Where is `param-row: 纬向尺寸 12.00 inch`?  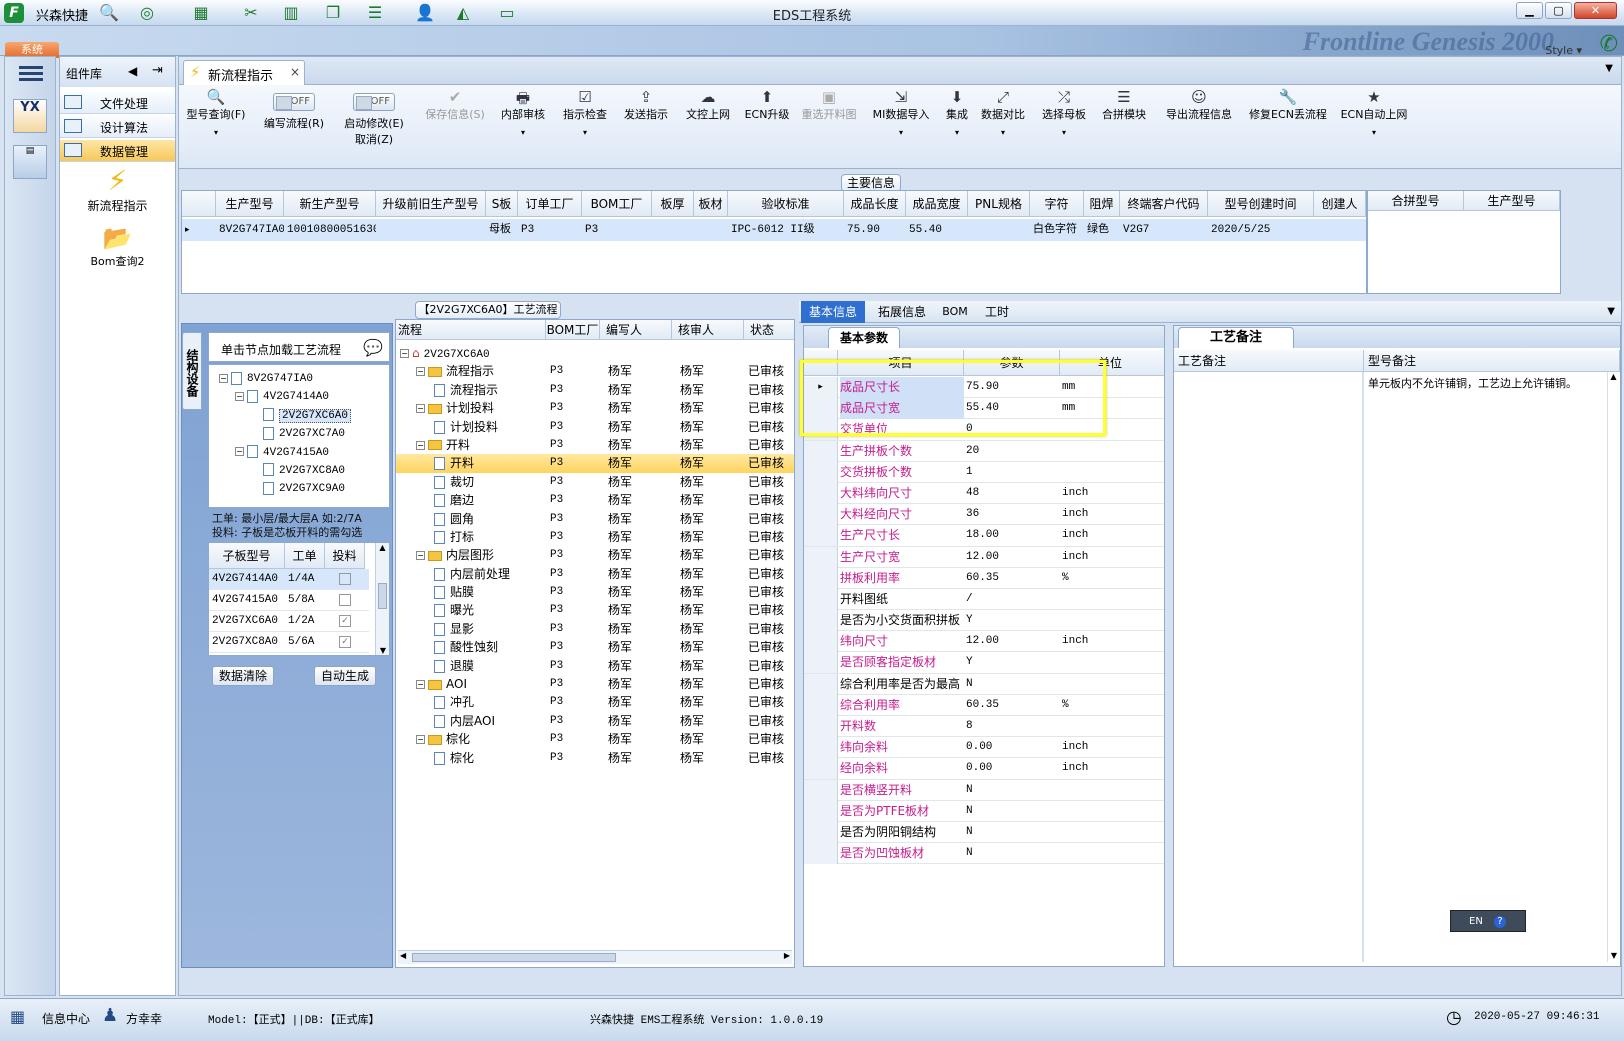 param-row: 纬向尺寸 12.00 inch is located at coordinates (984, 642).